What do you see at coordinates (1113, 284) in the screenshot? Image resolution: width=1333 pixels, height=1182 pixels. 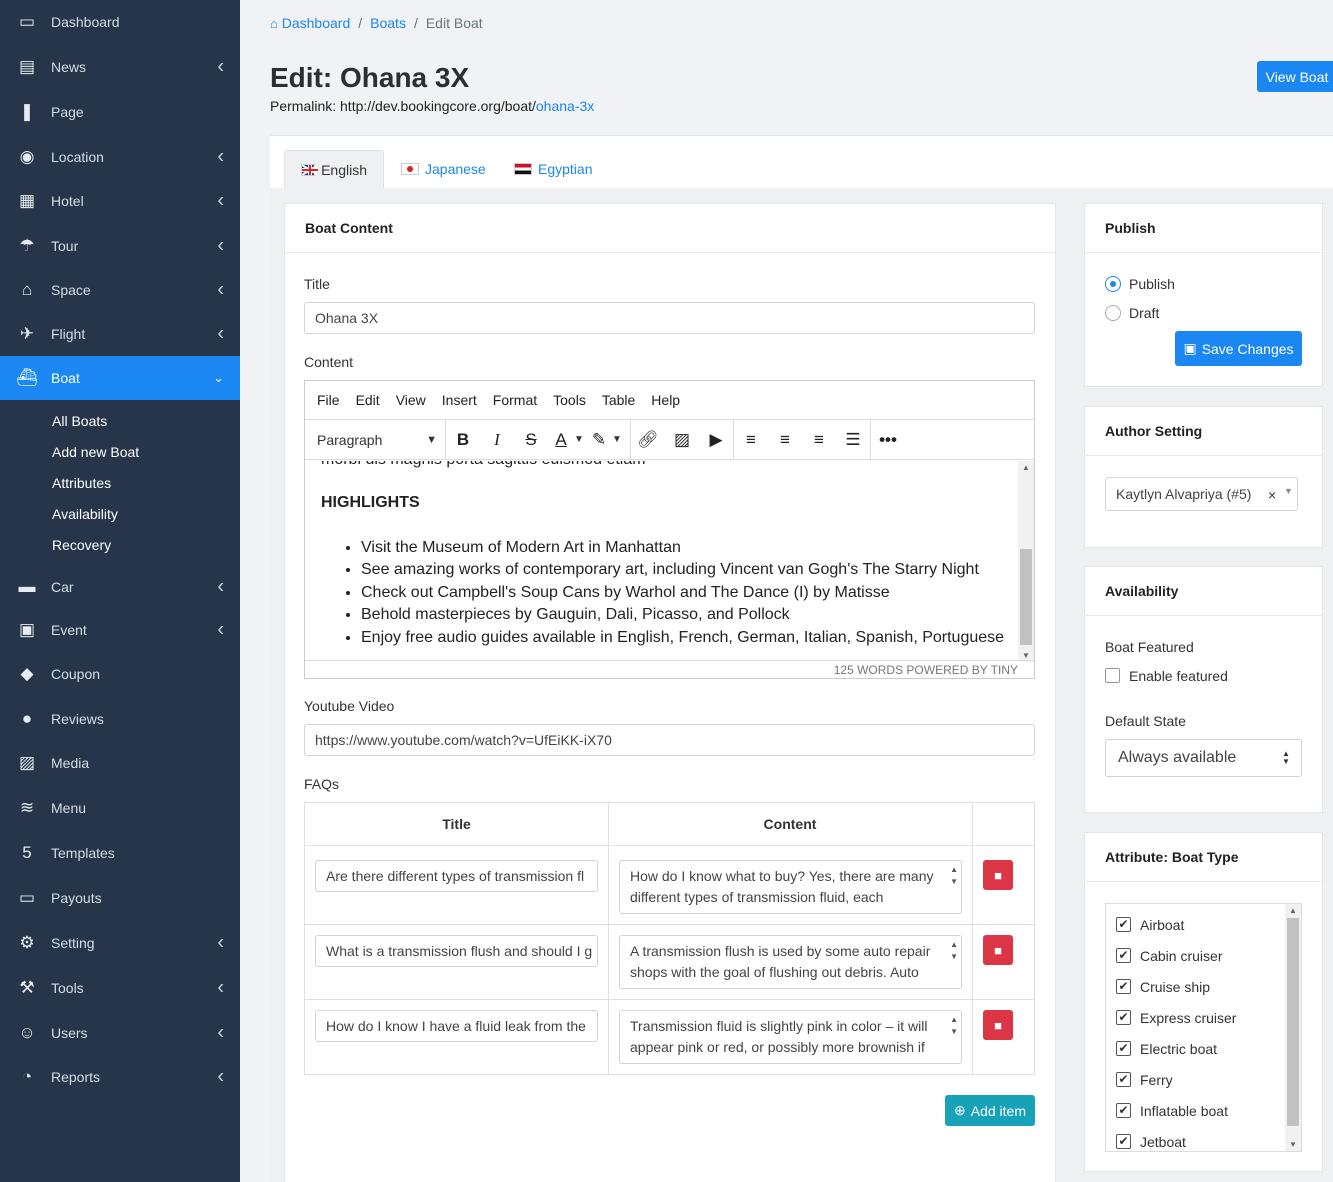 I see `publish-radio` at bounding box center [1113, 284].